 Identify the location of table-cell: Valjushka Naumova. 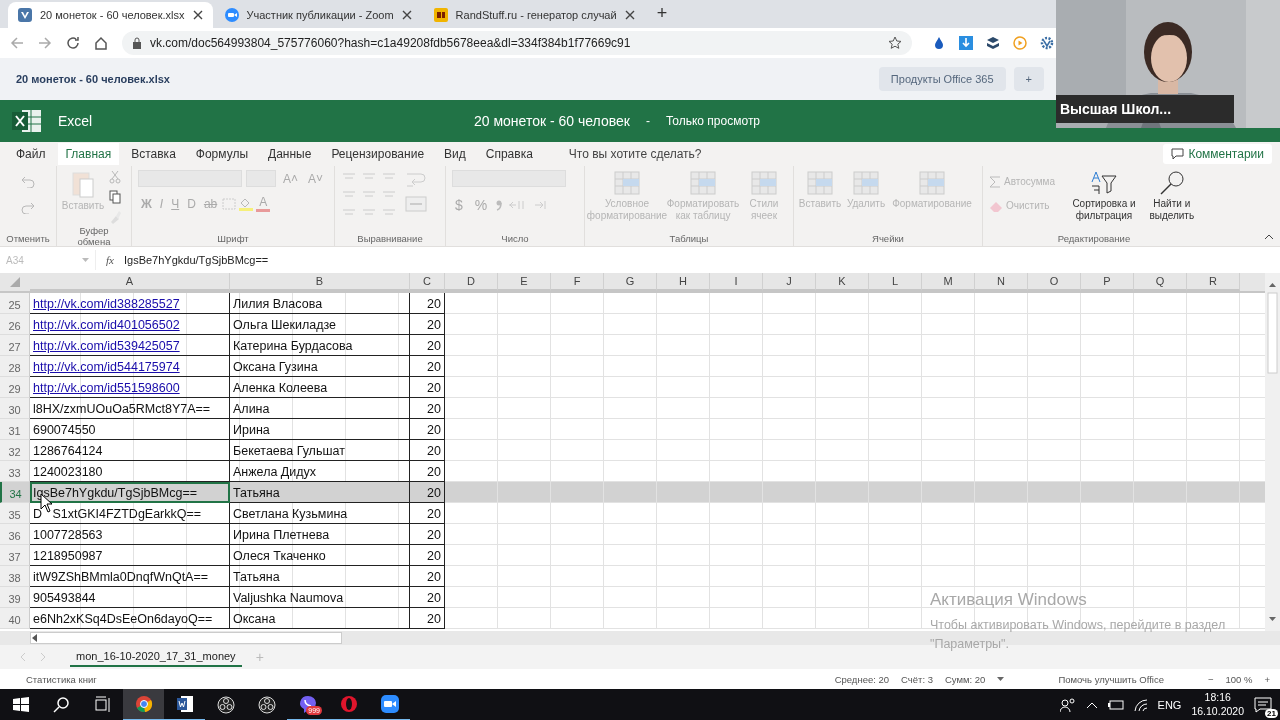
(320, 597).